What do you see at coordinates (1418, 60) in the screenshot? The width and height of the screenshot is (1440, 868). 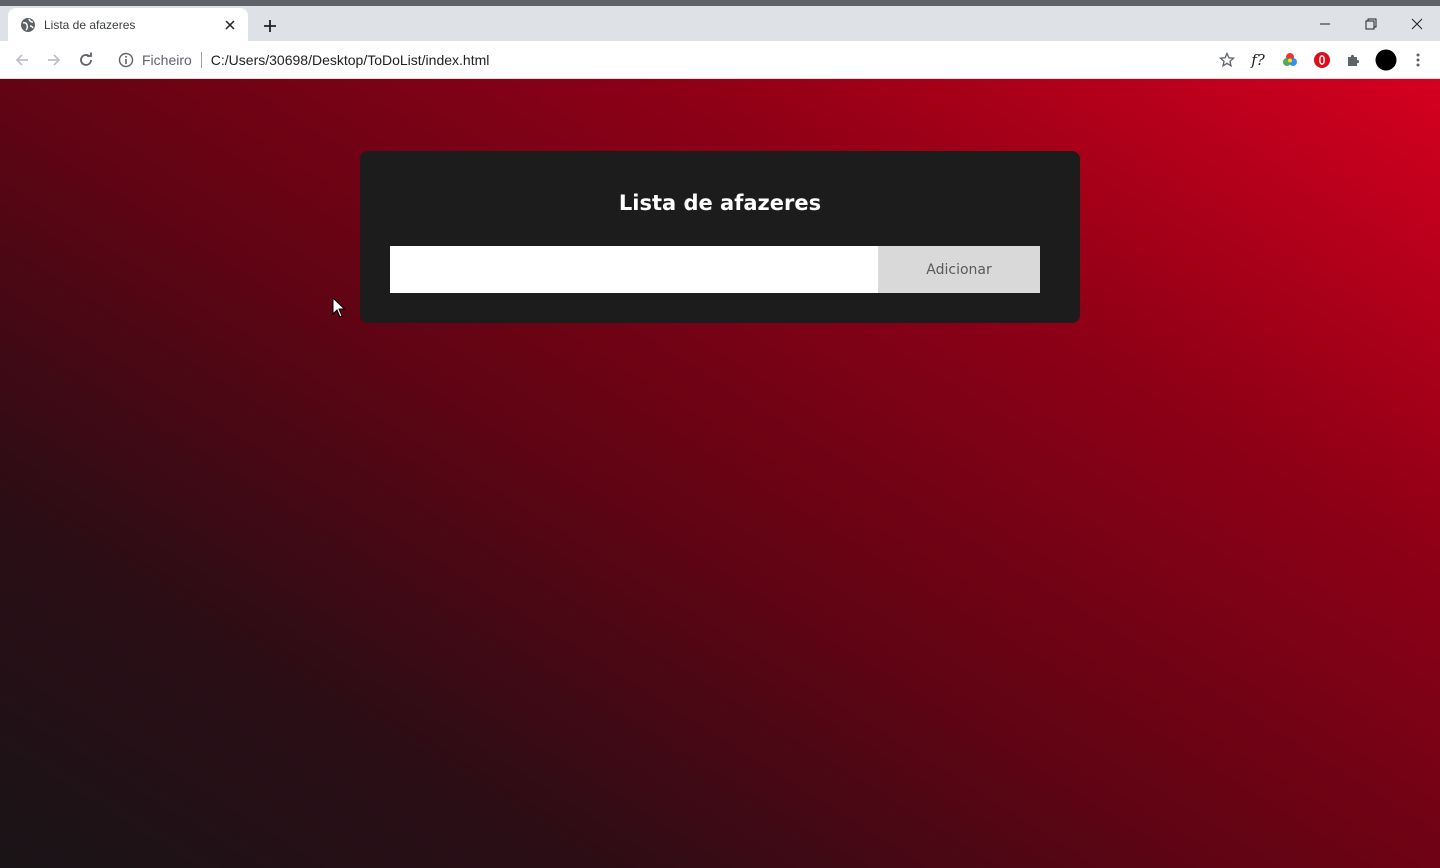 I see `menu-kebab-icon` at bounding box center [1418, 60].